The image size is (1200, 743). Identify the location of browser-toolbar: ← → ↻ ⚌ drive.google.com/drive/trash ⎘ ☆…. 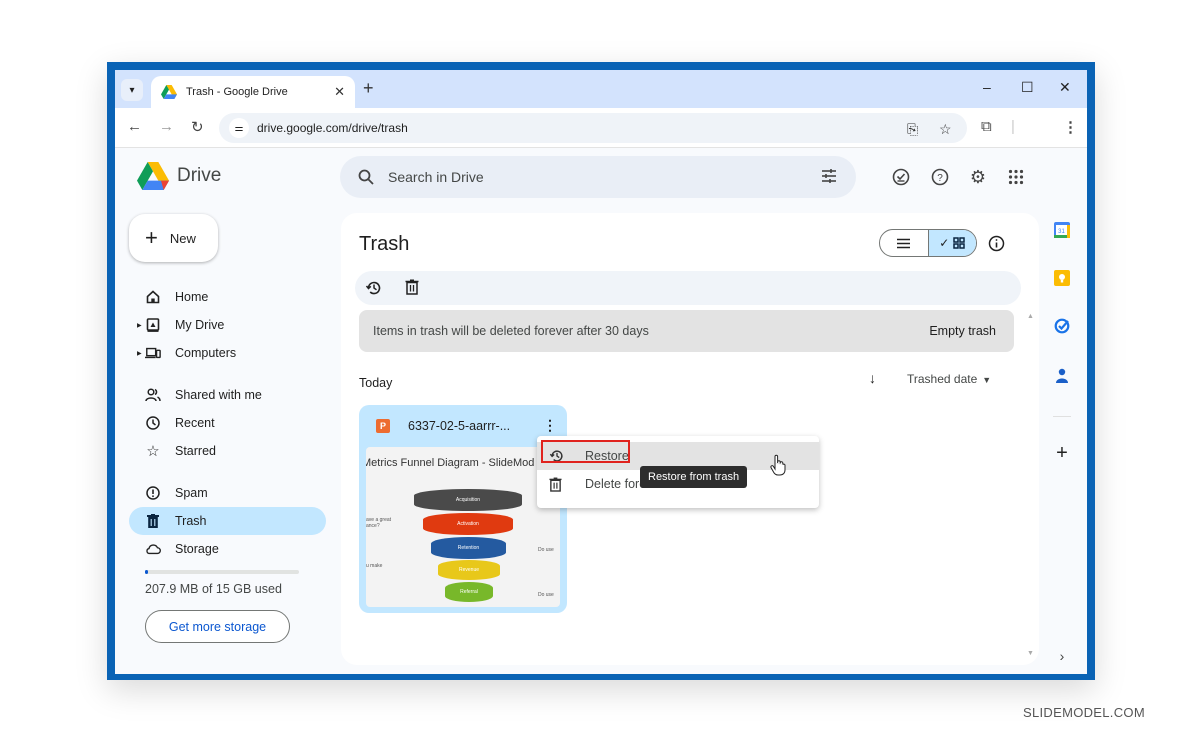
(601, 128).